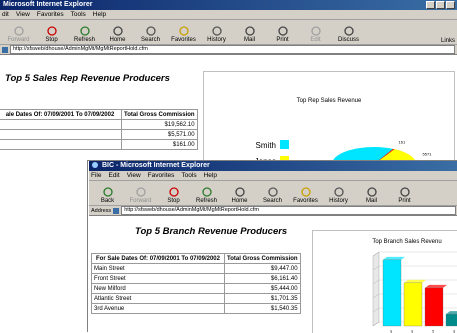 This screenshot has height=333, width=457. What do you see at coordinates (78, 14) in the screenshot?
I see `menu-item-3: Tools` at bounding box center [78, 14].